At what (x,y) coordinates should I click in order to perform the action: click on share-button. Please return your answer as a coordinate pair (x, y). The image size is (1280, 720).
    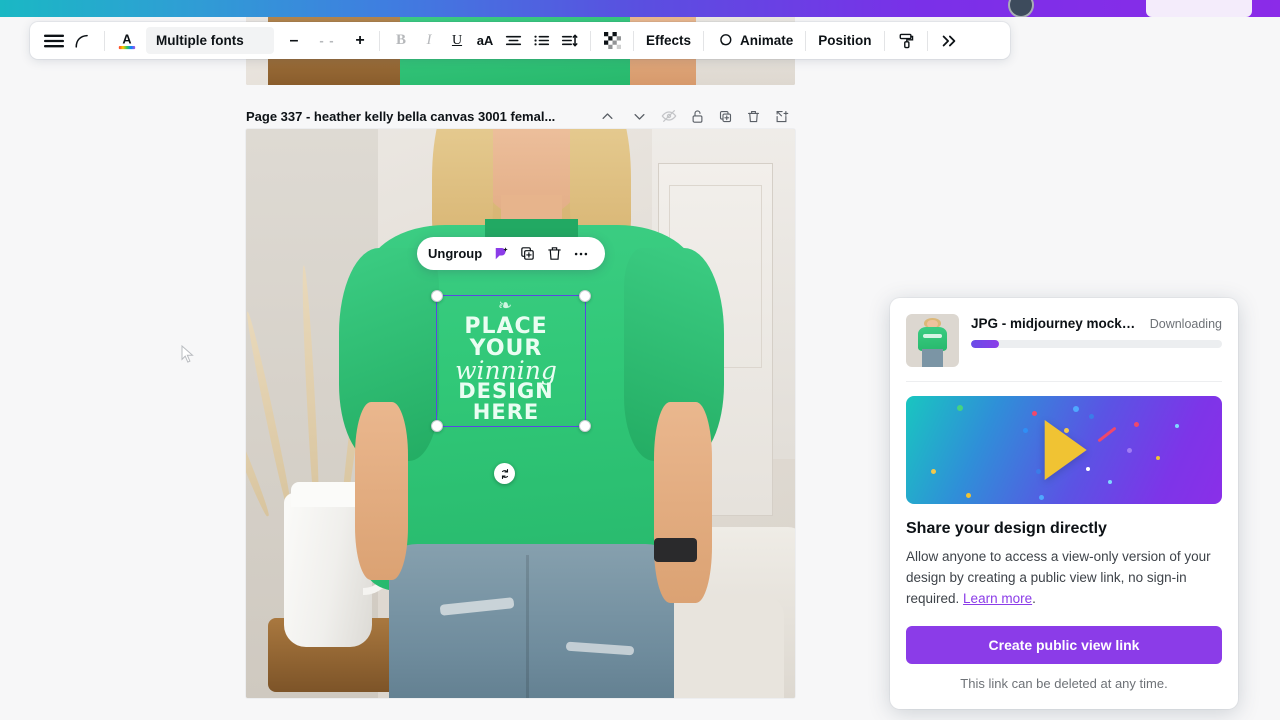
    Looking at the image, I should click on (1199, 8).